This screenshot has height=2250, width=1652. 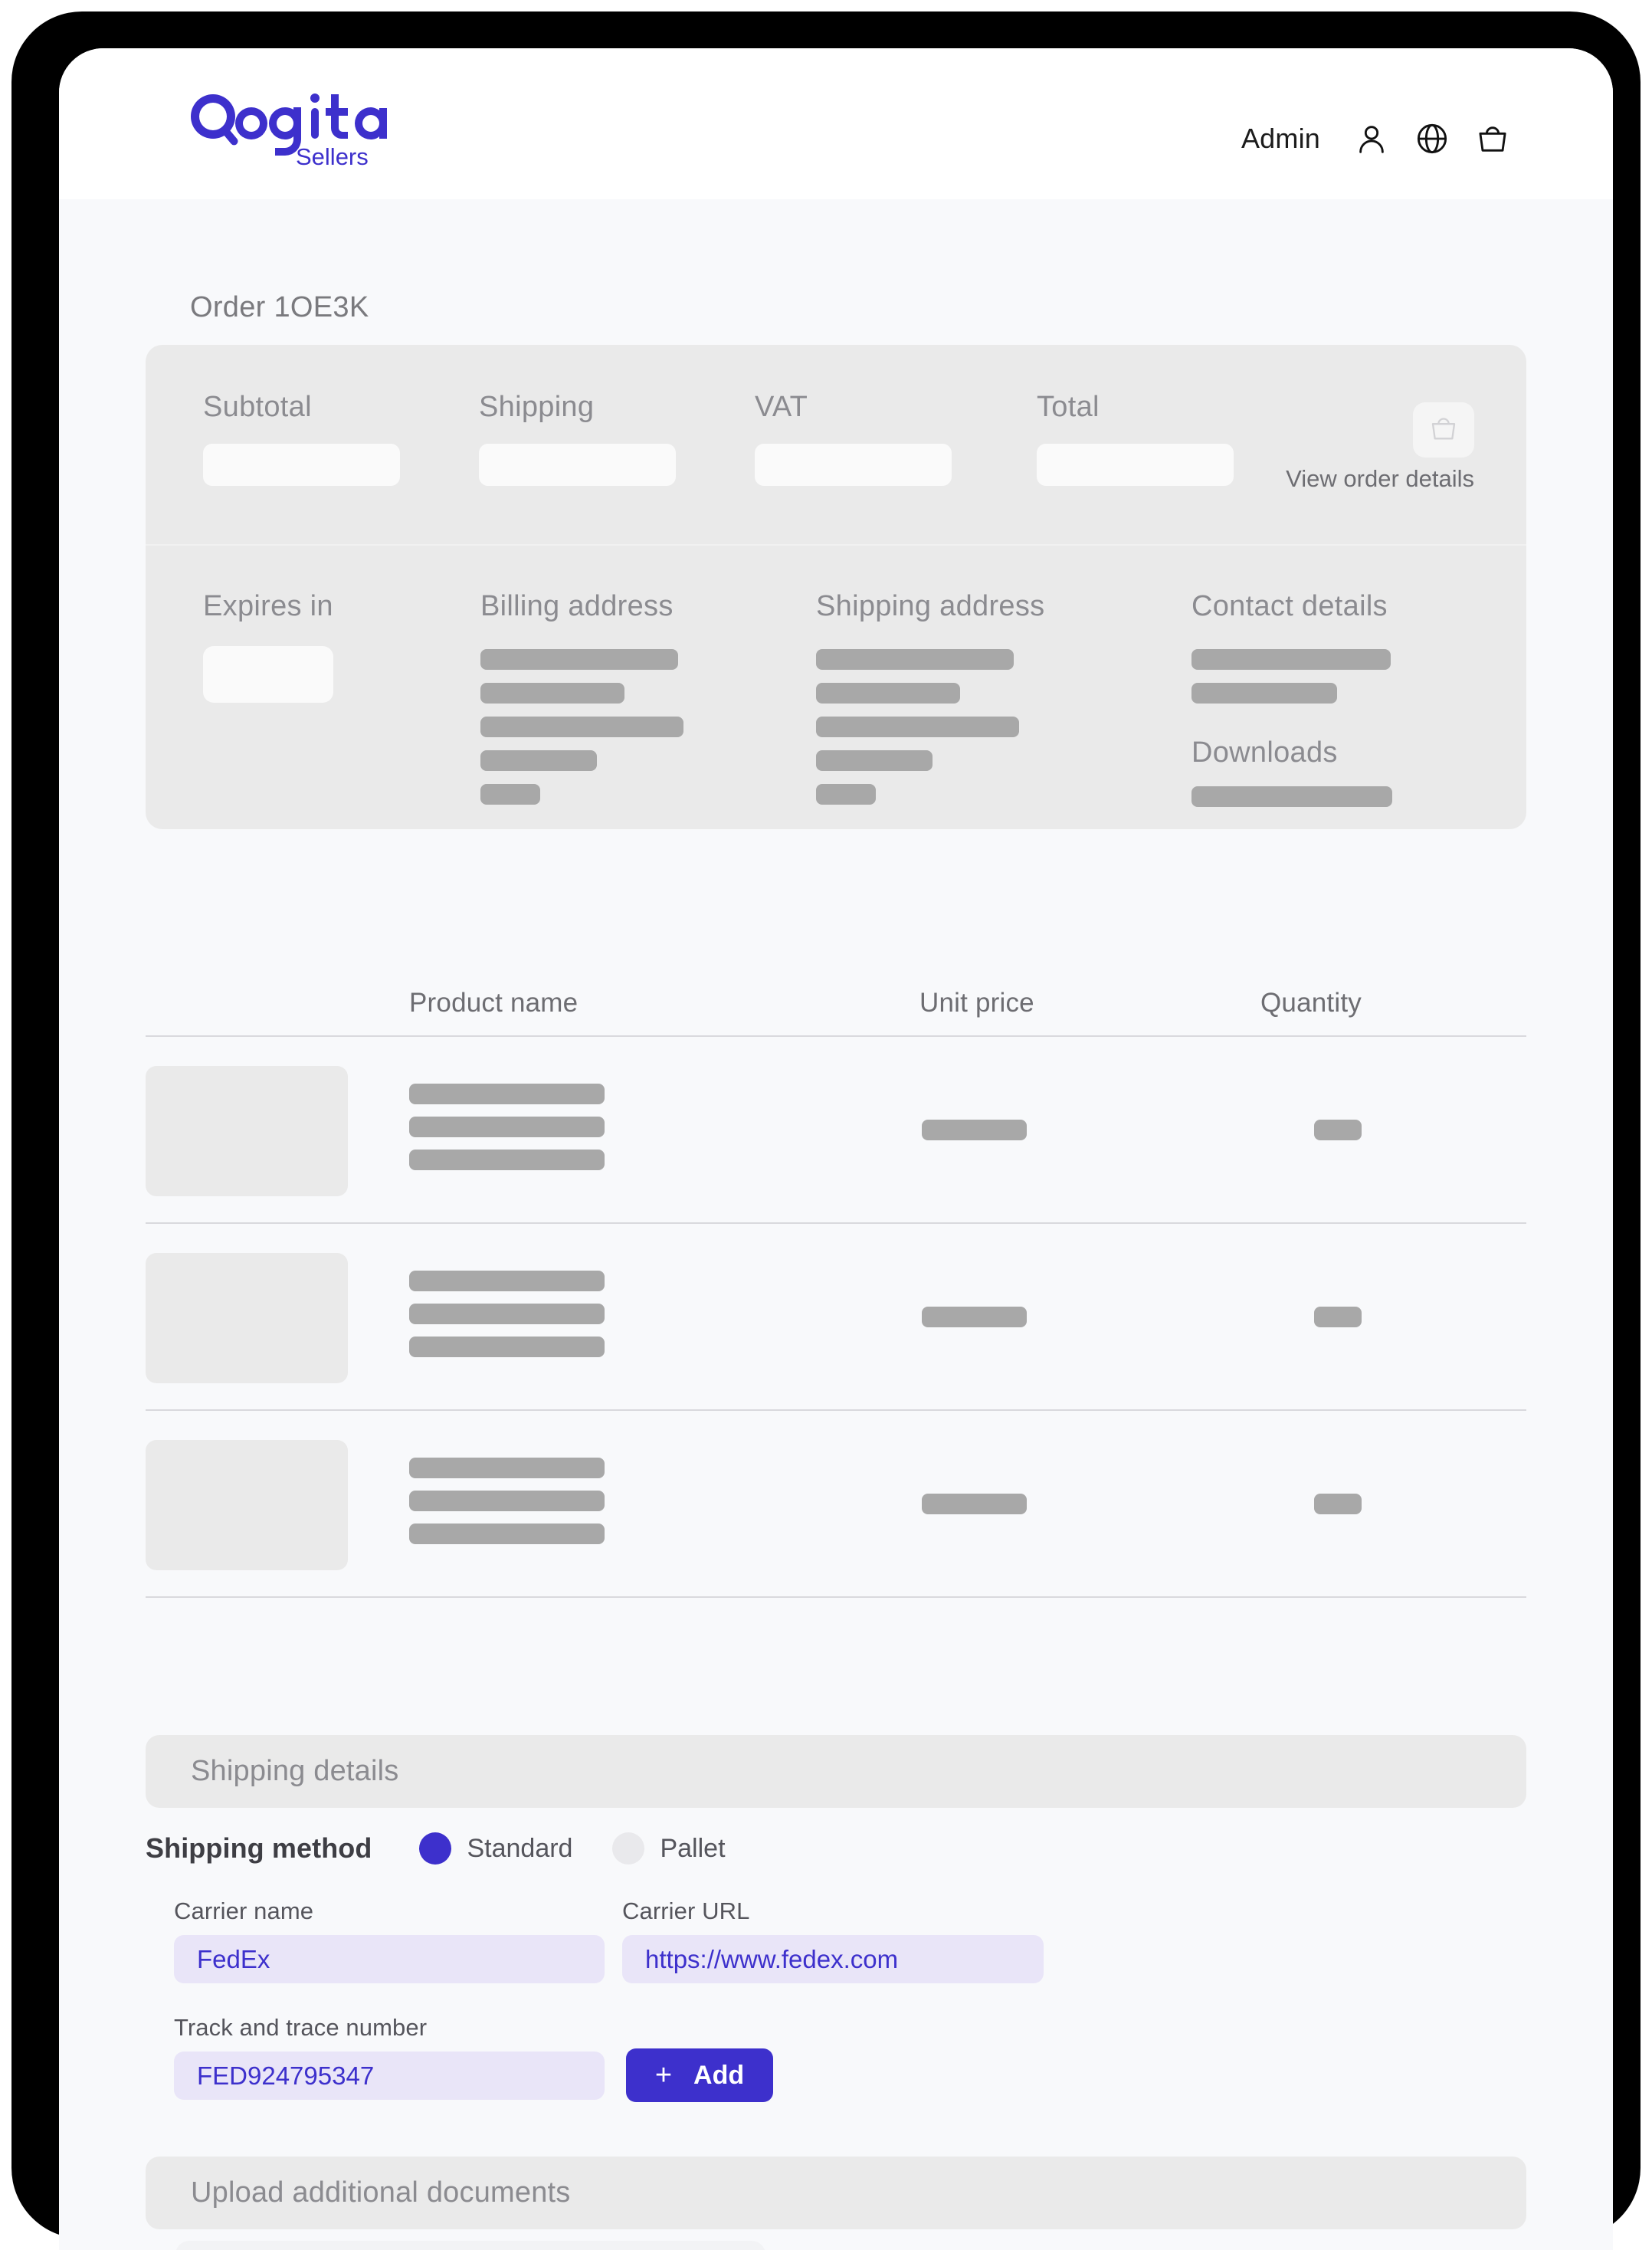 I want to click on track-and-trace-field: Track and trace number, so click(x=389, y=2057).